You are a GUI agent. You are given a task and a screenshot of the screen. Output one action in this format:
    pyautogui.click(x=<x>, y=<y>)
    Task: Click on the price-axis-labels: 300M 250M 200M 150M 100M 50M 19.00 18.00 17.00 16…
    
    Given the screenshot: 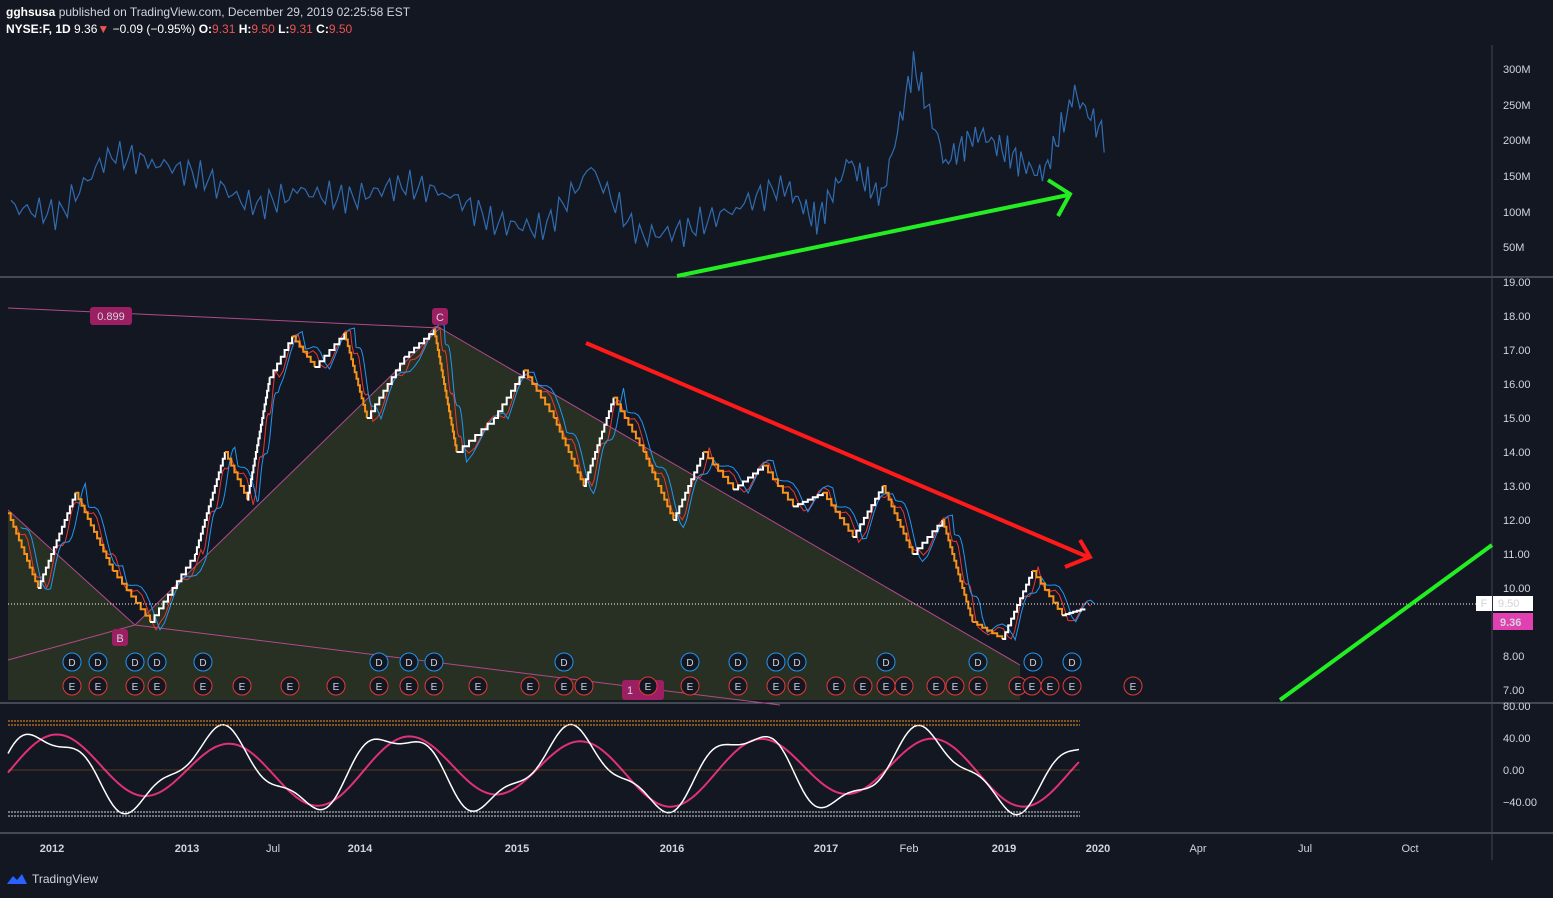 What is the action you would take?
    pyautogui.click(x=1520, y=436)
    